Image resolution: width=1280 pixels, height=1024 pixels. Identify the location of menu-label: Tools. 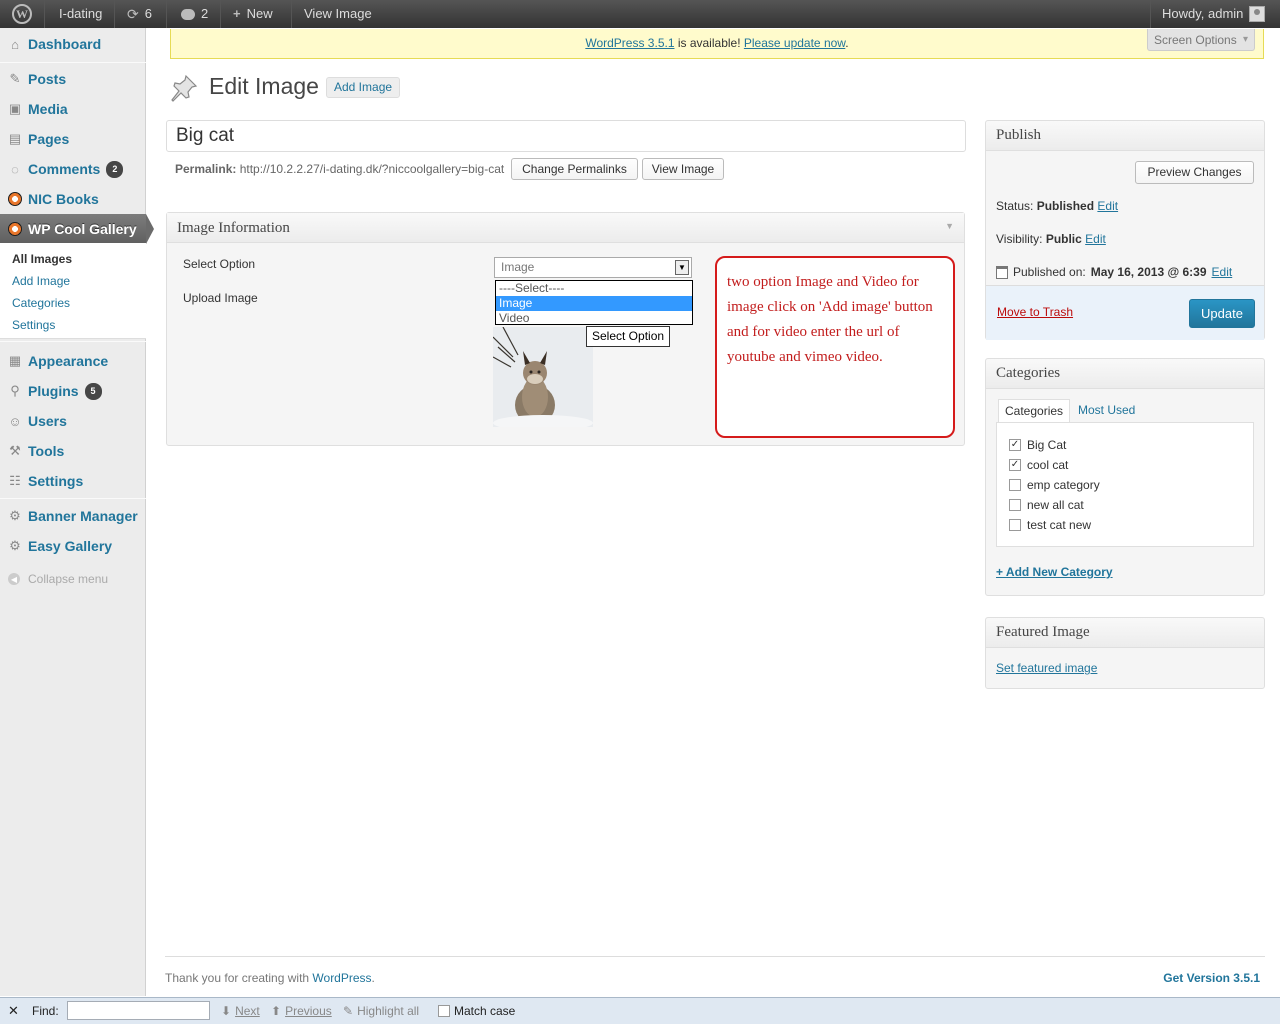
(46, 451).